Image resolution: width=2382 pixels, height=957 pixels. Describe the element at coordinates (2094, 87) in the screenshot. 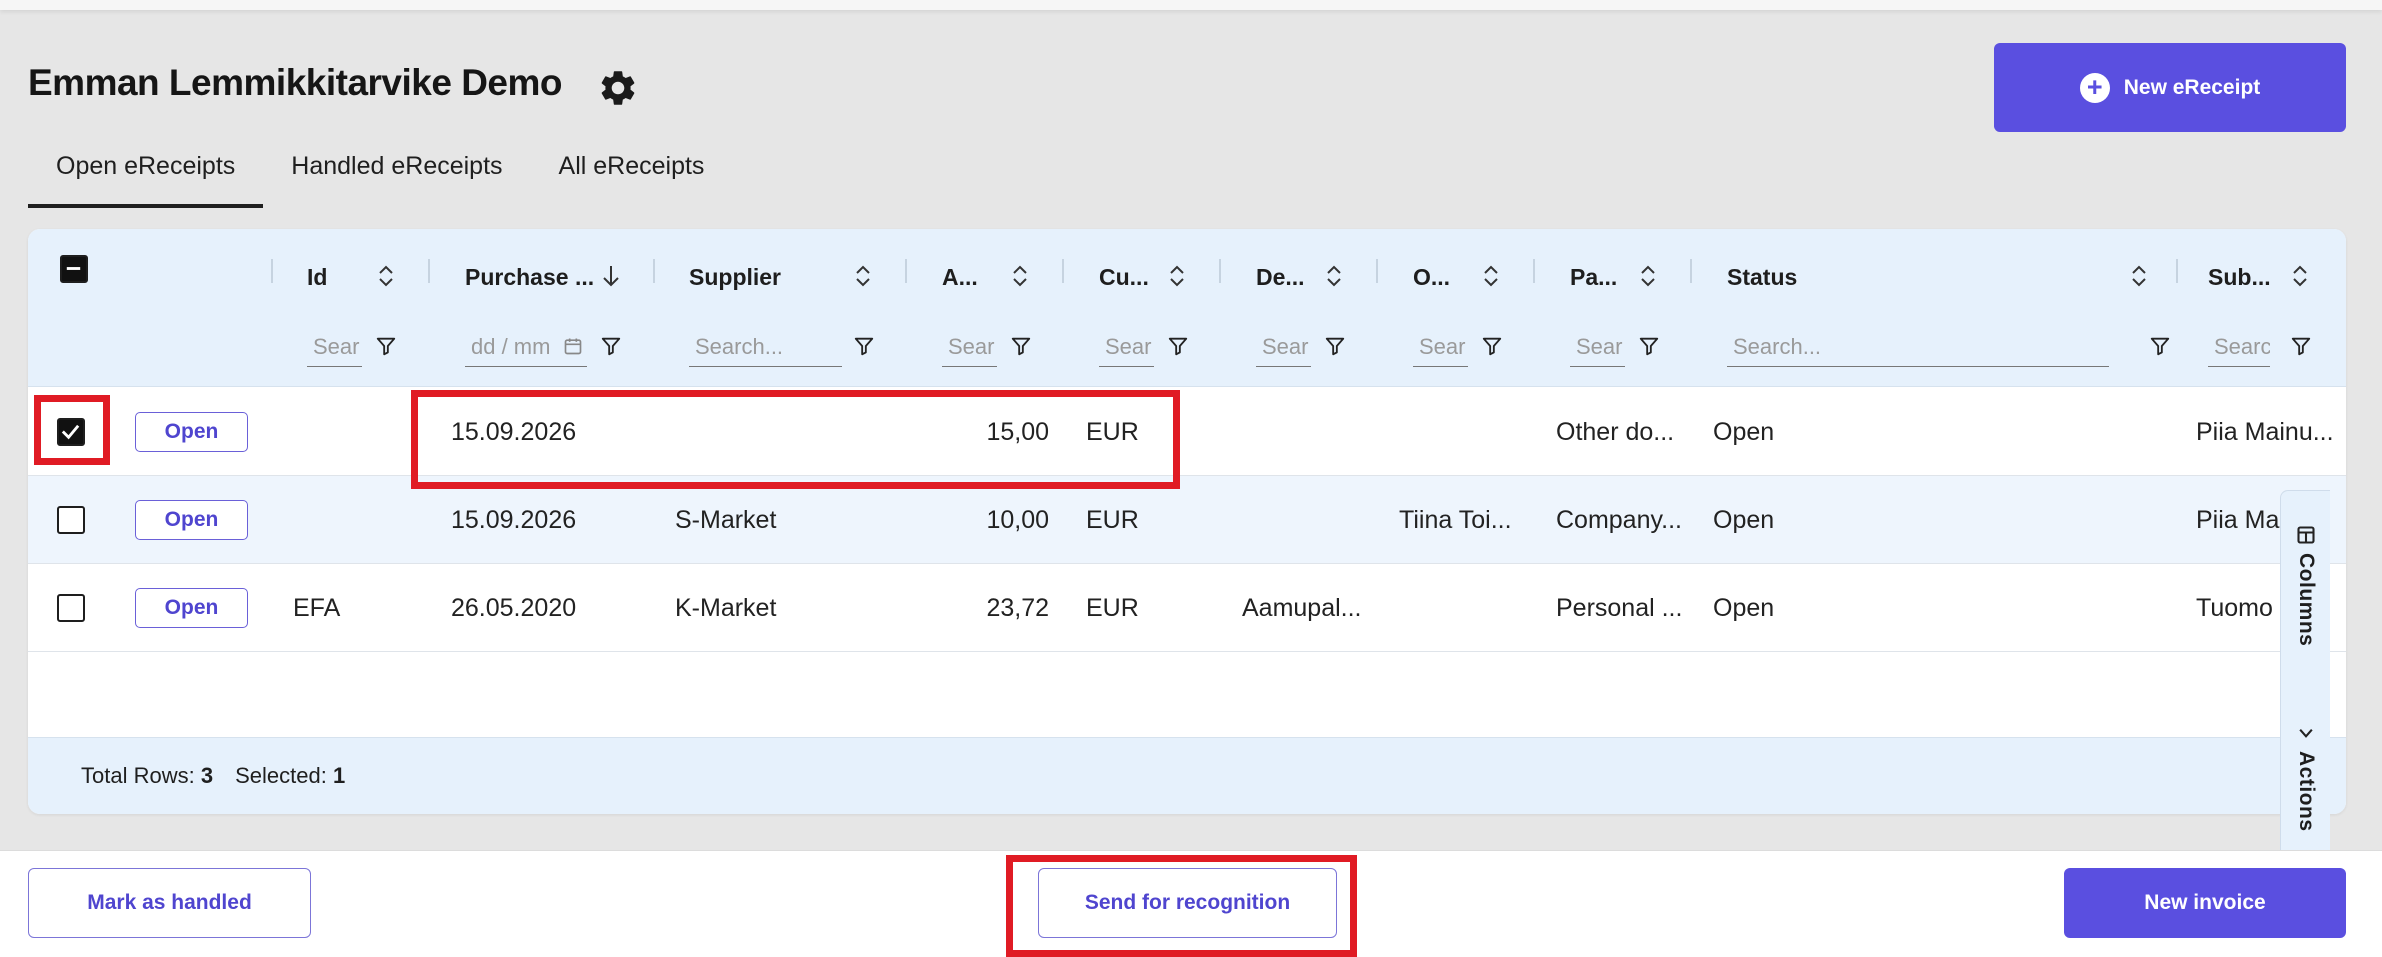

I see `plus-circle-icon: +` at that location.